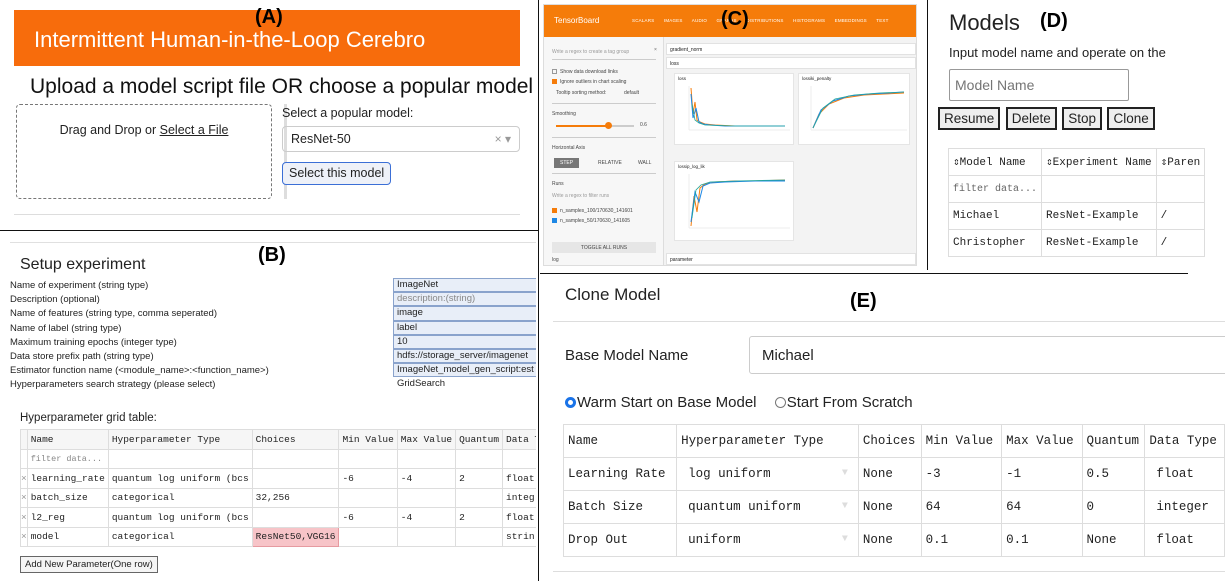  Describe the element at coordinates (764, 20) in the screenshot. I see `tab-distributions: DISTRIBUTIONS` at that location.